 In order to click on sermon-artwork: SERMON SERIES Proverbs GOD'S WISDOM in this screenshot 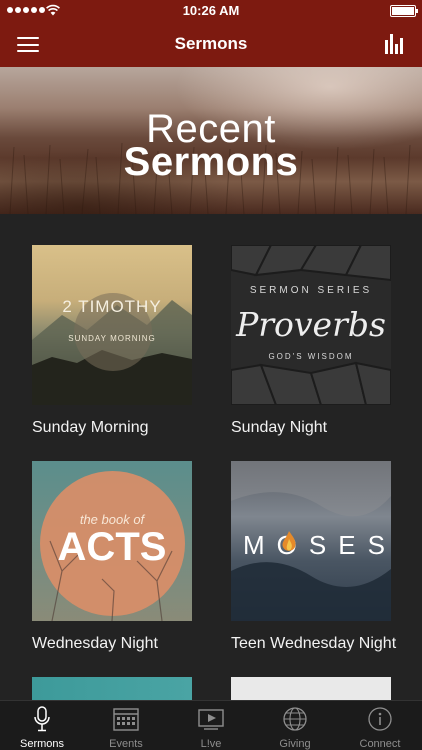, I will do `click(311, 325)`.